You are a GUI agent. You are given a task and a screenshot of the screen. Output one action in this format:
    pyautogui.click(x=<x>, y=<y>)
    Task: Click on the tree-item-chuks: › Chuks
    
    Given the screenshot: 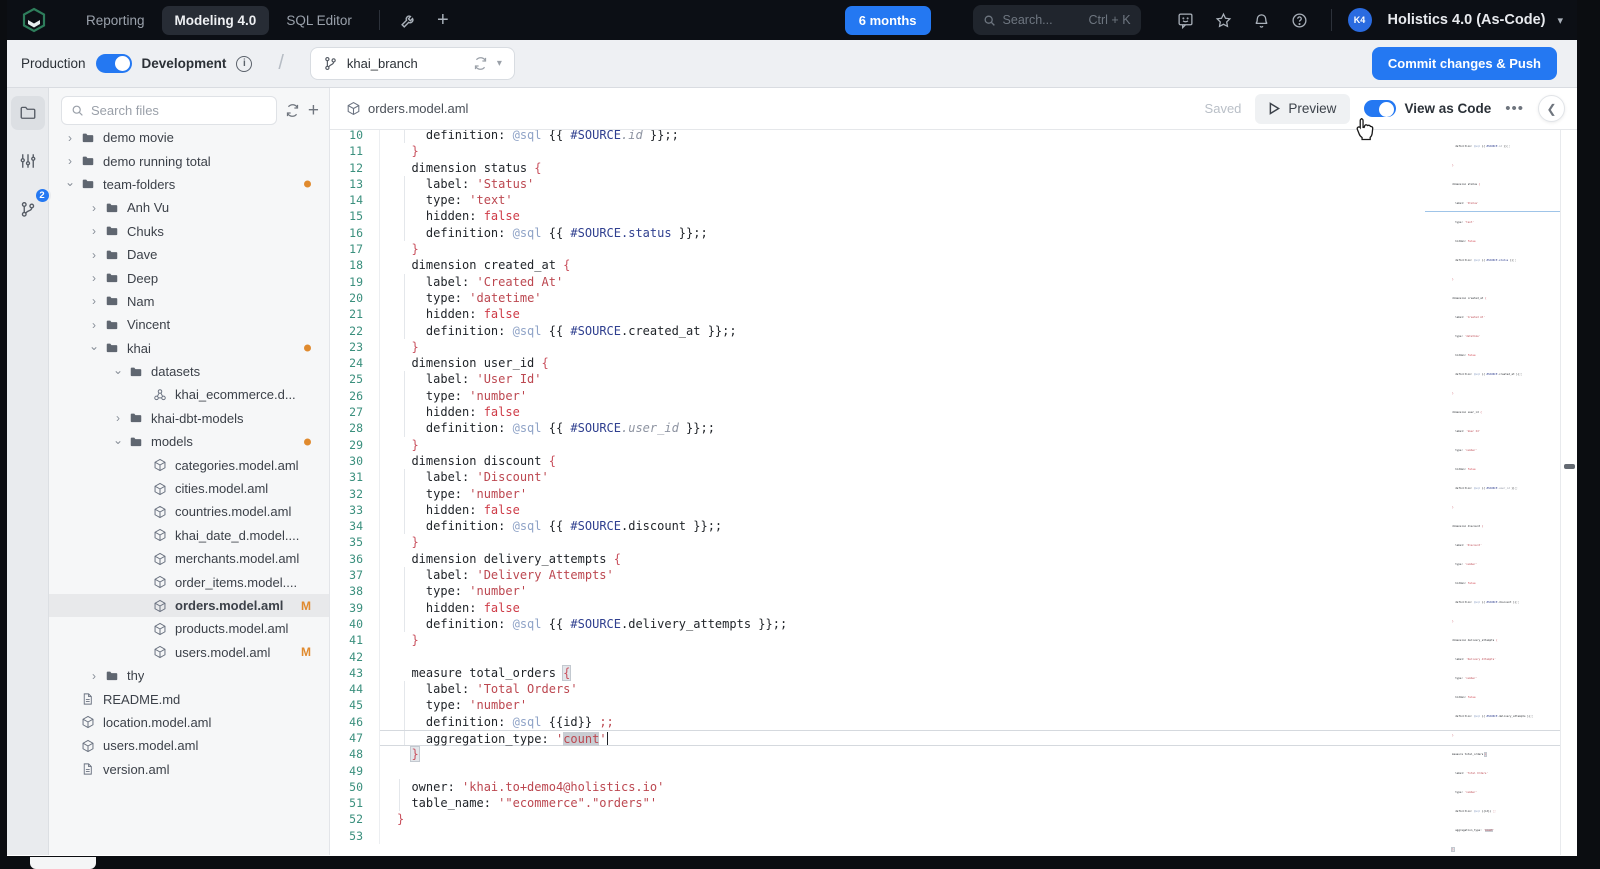 What is the action you would take?
    pyautogui.click(x=189, y=231)
    